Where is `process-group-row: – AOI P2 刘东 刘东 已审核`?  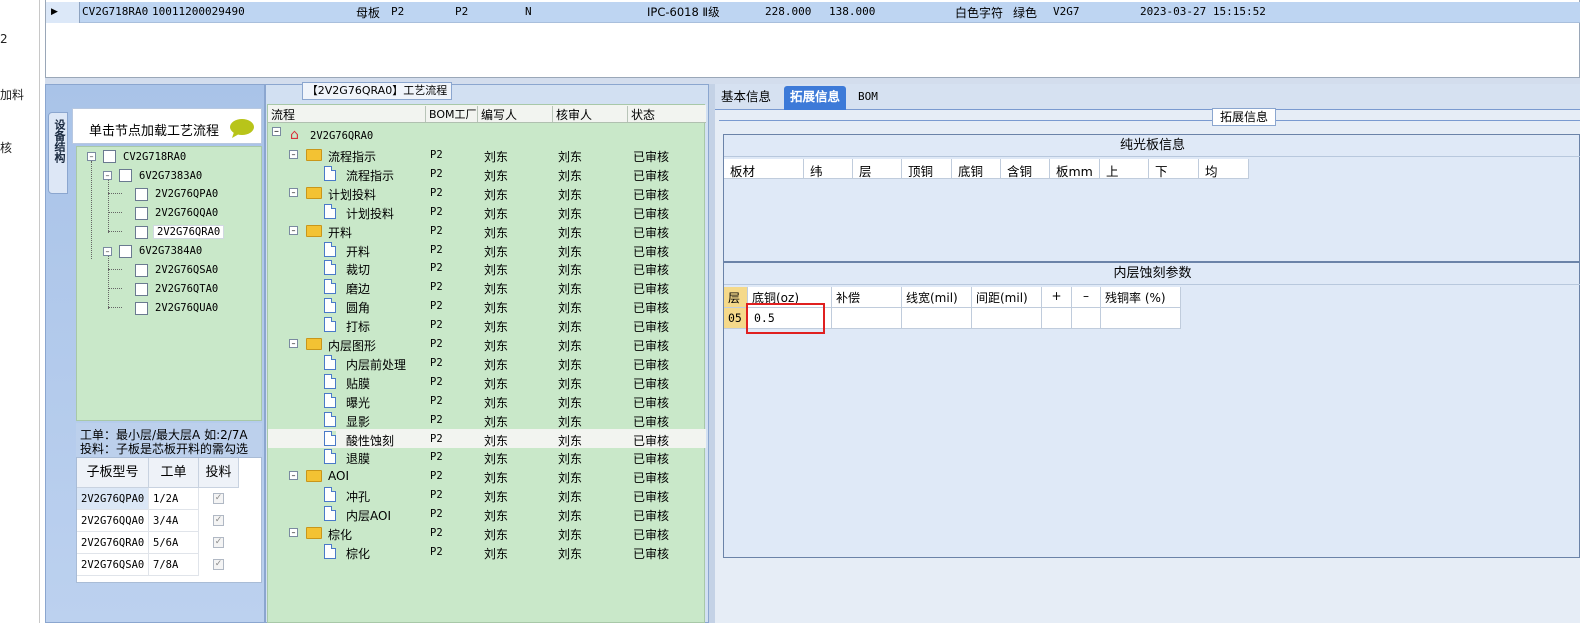 process-group-row: – AOI P2 刘东 刘东 已审核 is located at coordinates (487, 475).